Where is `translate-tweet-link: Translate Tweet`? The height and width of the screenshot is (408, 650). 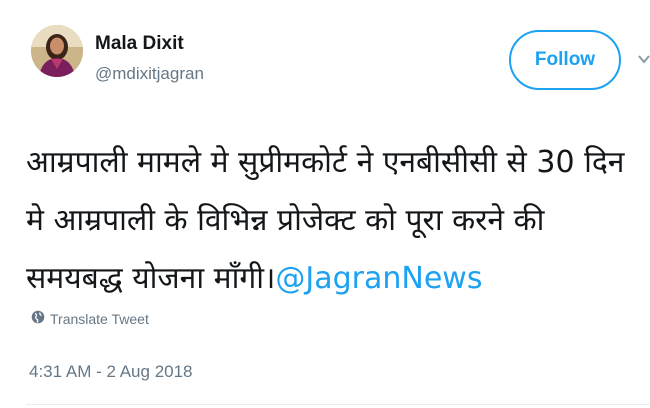
translate-tweet-link: Translate Tweet is located at coordinates (90, 318).